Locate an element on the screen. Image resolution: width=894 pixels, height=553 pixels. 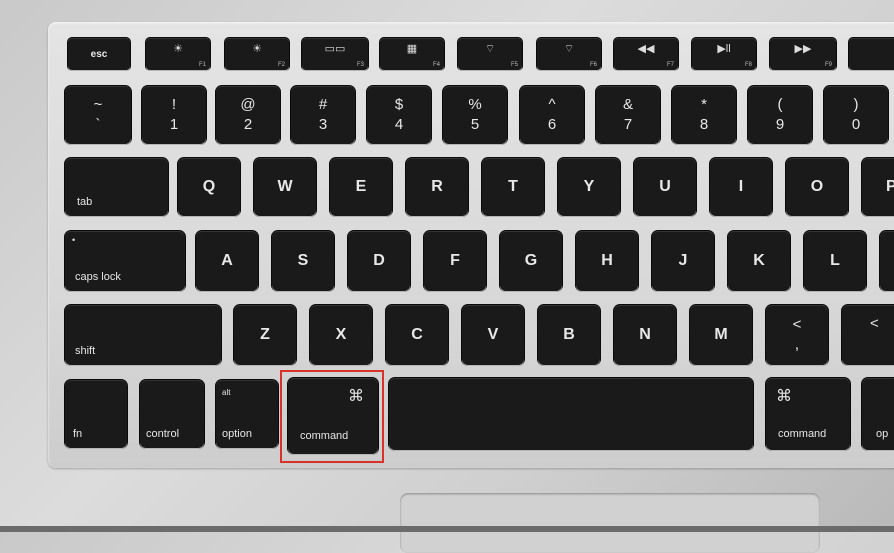
key-fn: fn is located at coordinates (96, 414).